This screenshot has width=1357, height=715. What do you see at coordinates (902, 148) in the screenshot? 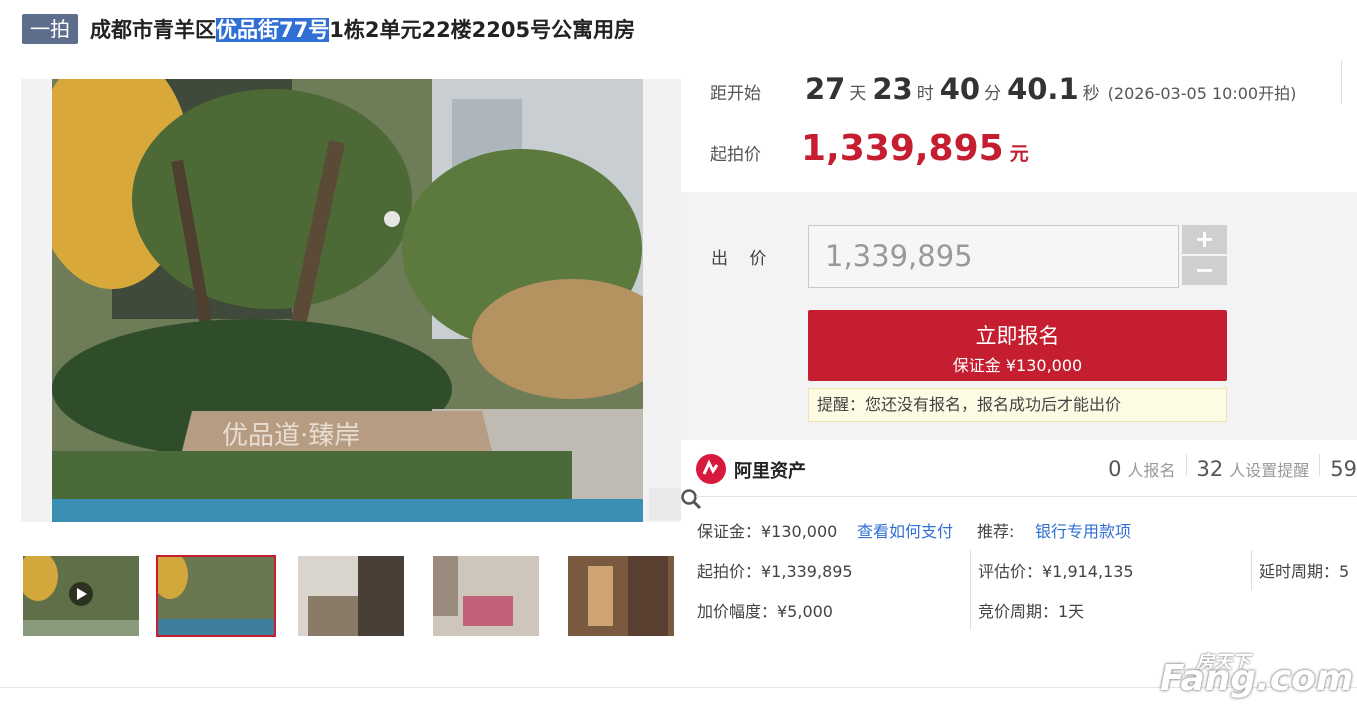
I see `starting-price-value: 1,339,895` at bounding box center [902, 148].